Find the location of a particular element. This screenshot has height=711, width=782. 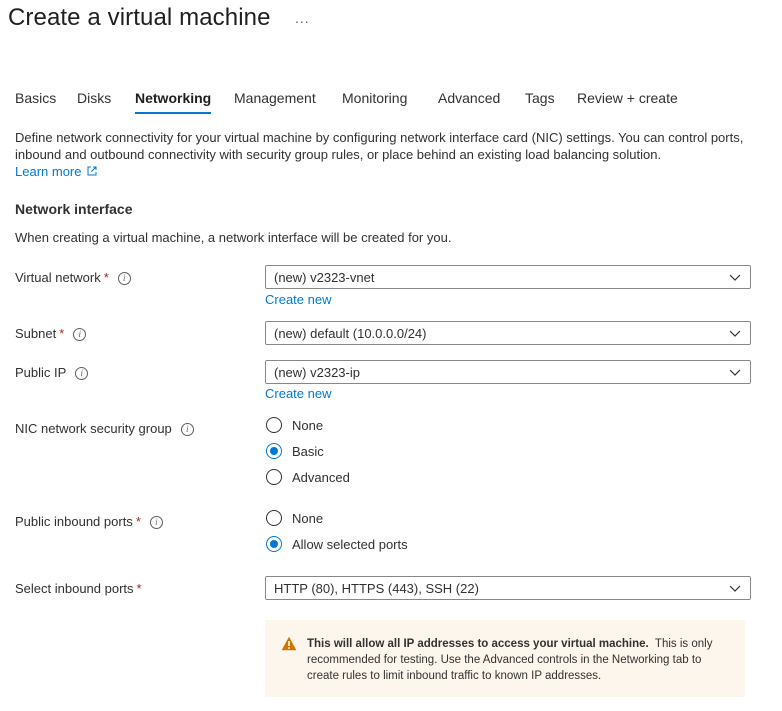

select-inbound-ports-label: Select inbound ports * is located at coordinates (78, 588).